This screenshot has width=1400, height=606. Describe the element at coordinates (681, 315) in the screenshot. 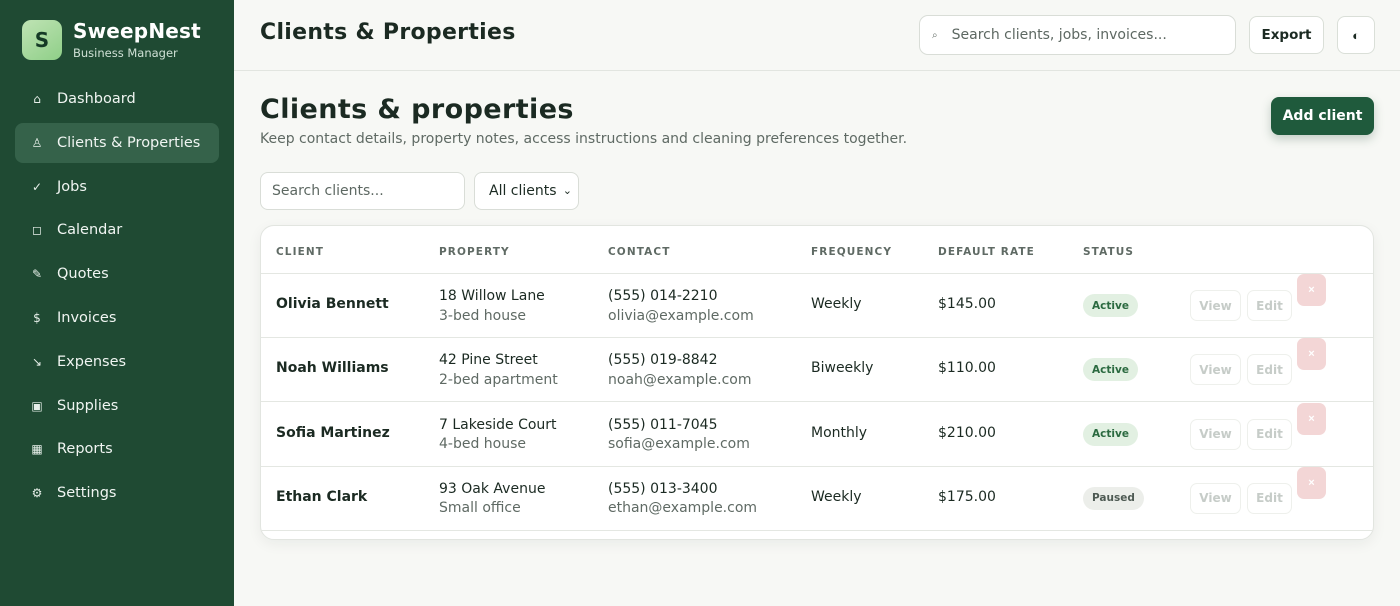

I see `contact-email: olivia@example.com` at that location.